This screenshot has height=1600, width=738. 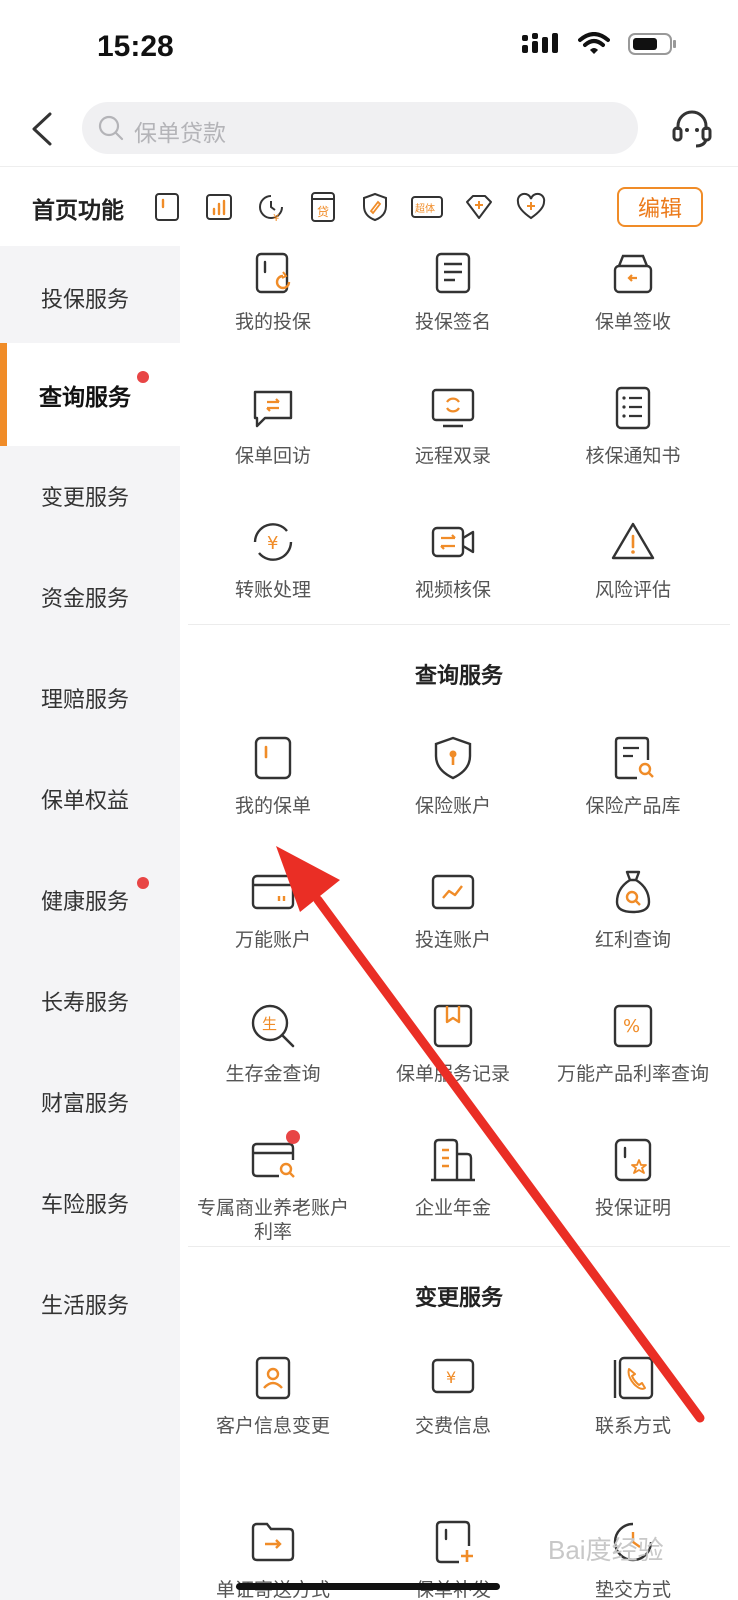 I want to click on sidebar-item-wealth: 财富服务, so click(x=90, y=1101).